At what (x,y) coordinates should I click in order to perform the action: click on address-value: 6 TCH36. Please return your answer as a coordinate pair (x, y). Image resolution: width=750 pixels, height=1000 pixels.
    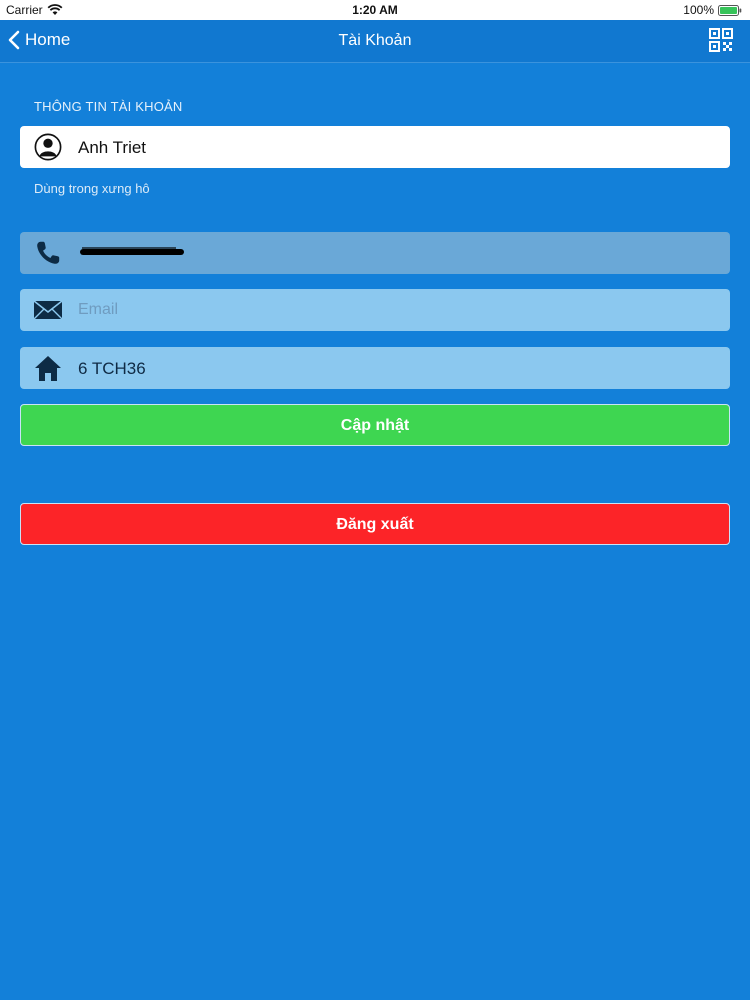
    Looking at the image, I should click on (112, 368).